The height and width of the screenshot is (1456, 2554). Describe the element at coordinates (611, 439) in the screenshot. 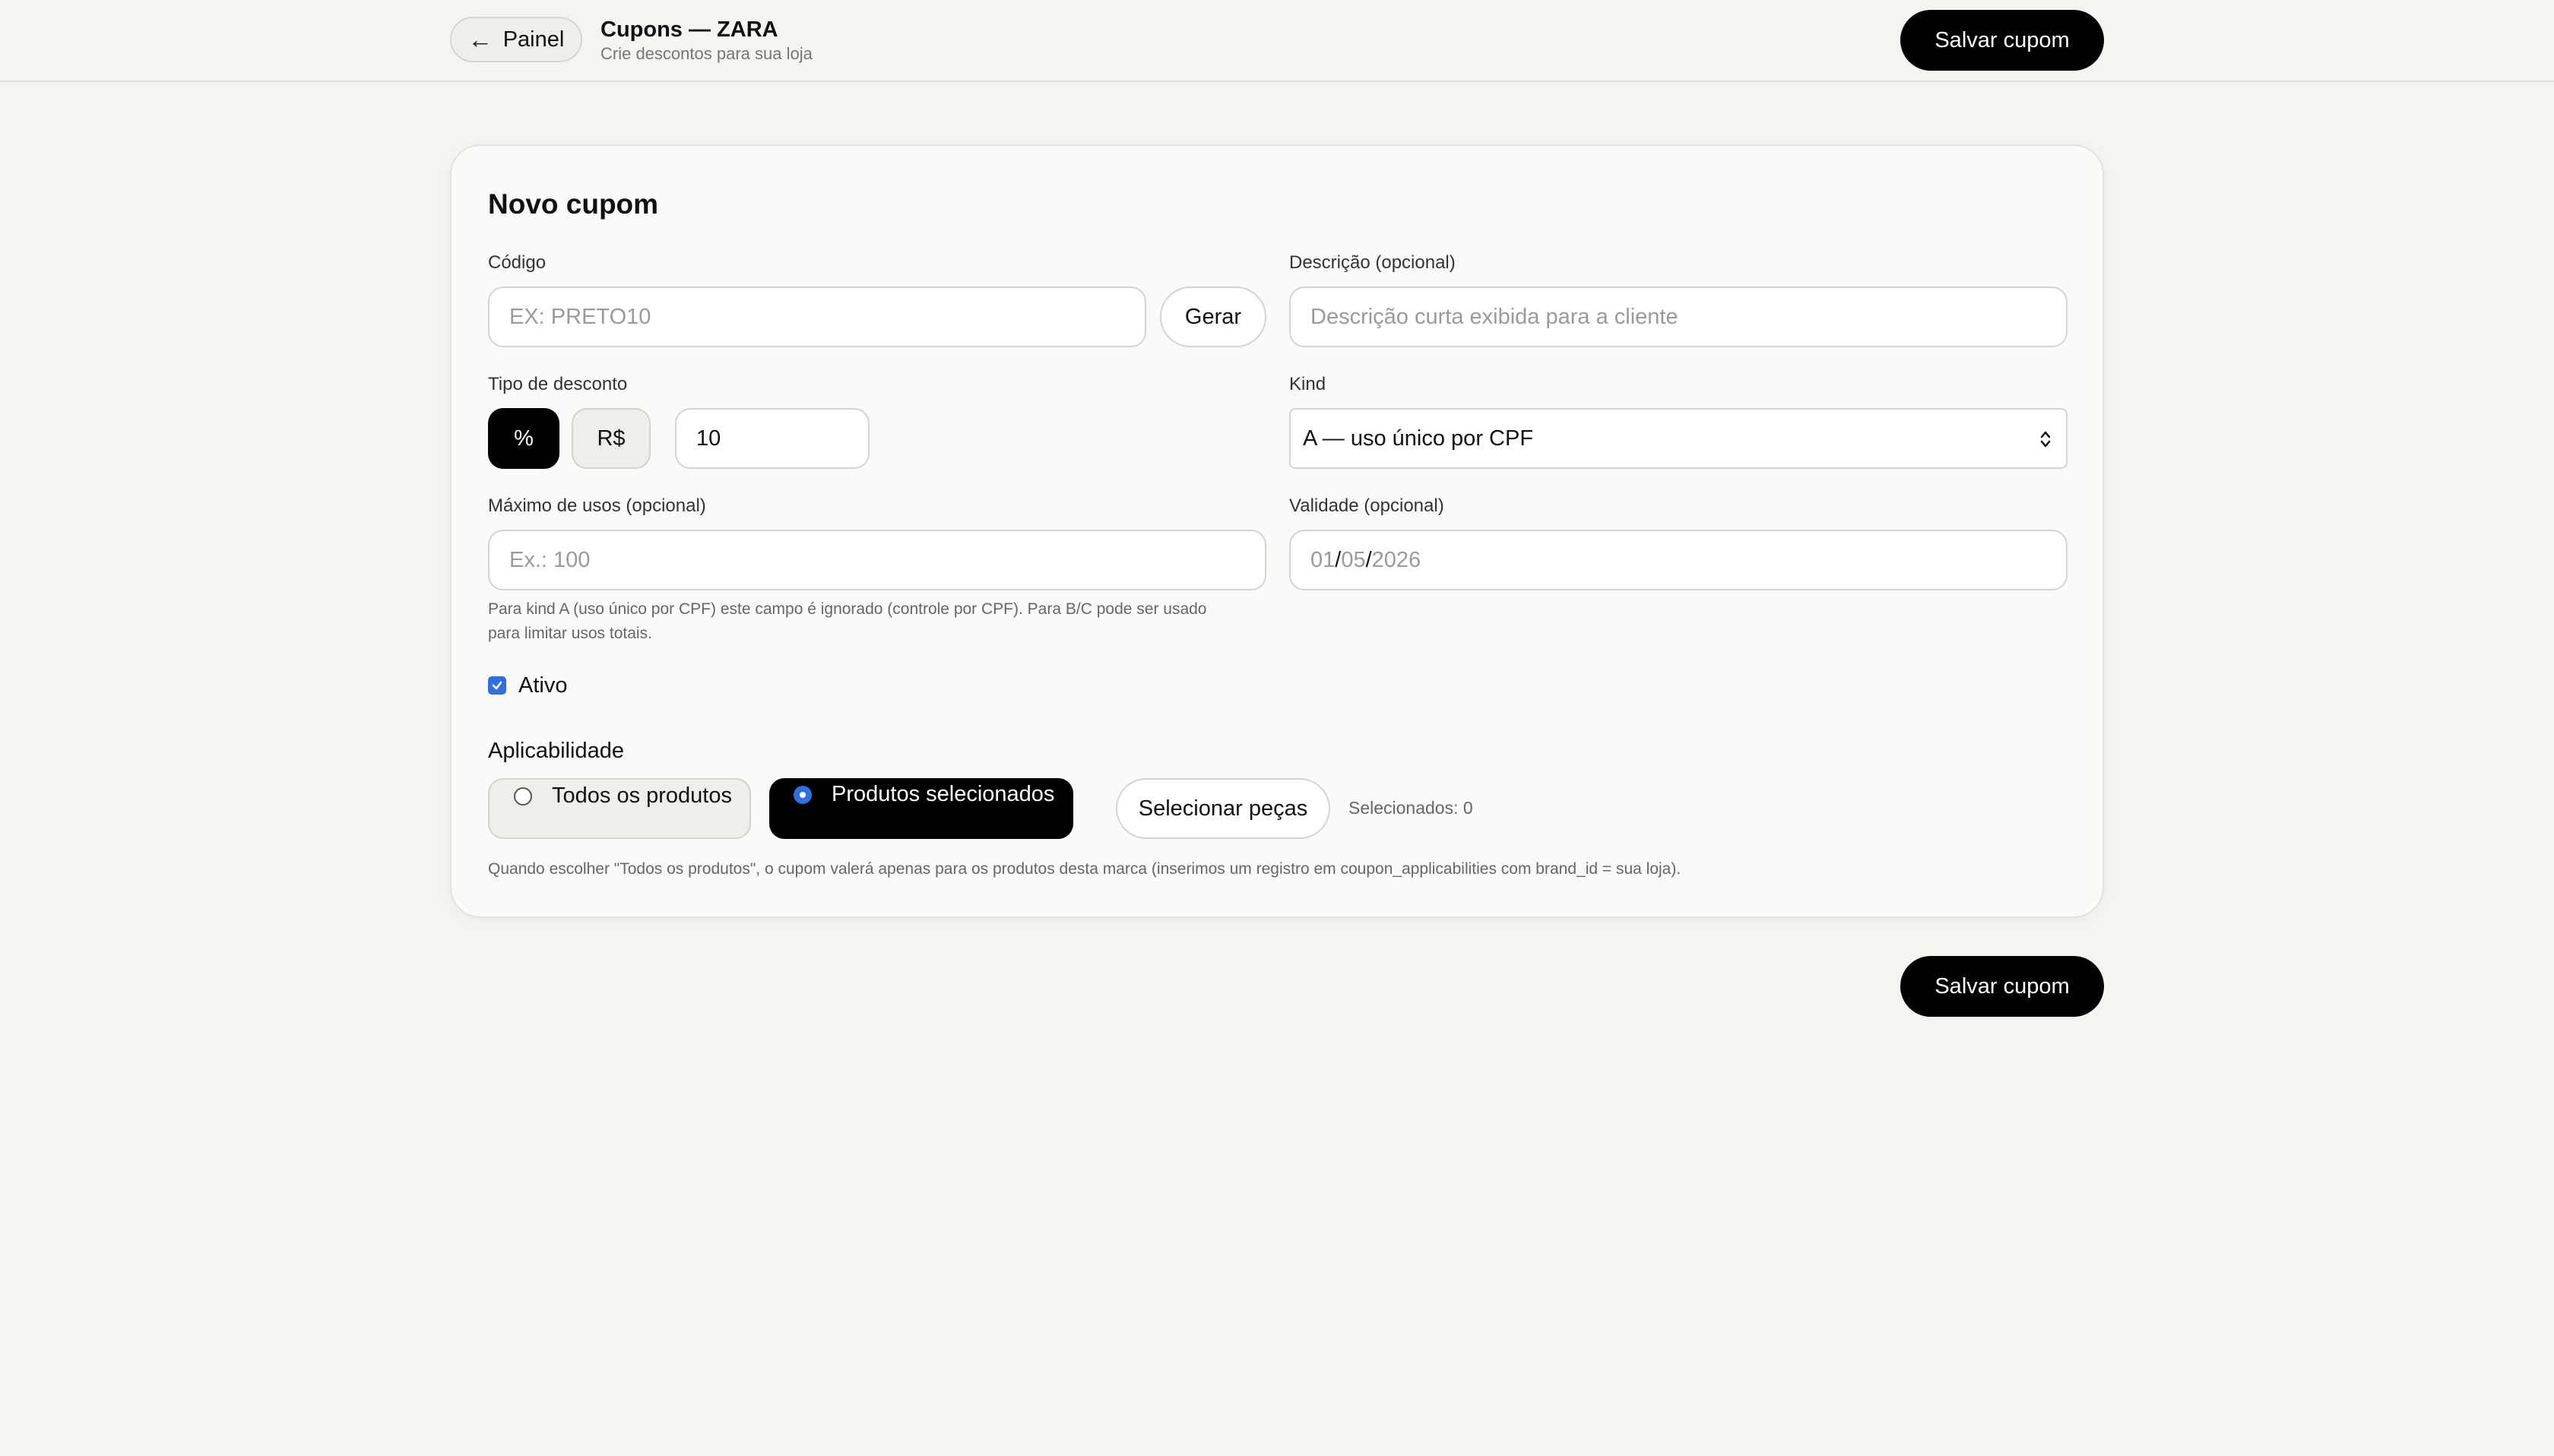

I see `discount-type-currency: R$` at that location.